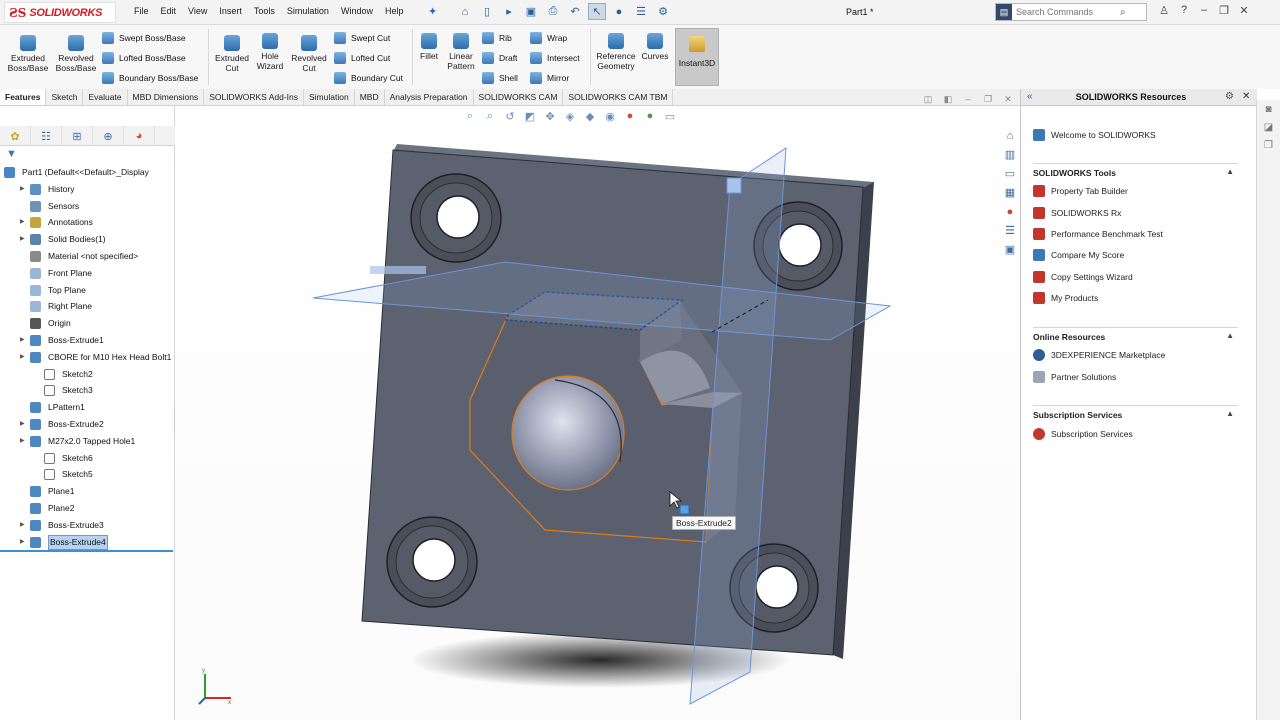 This screenshot has height=720, width=1280. I want to click on menu-help: Help, so click(394, 11).